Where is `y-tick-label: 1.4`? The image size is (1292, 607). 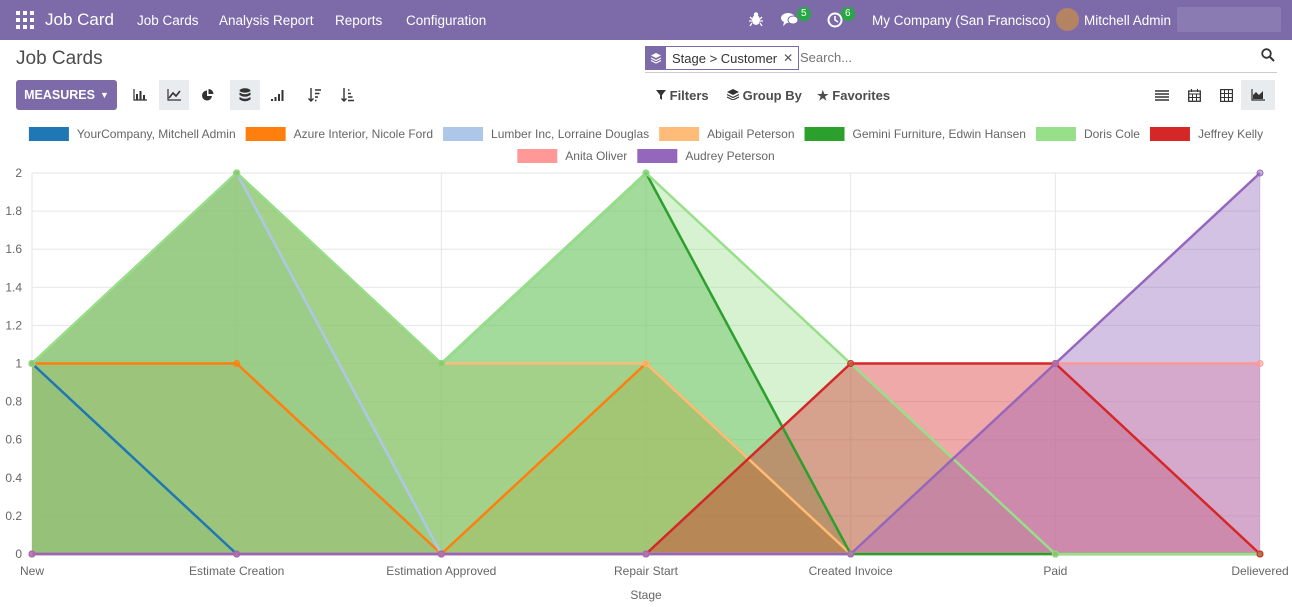
y-tick-label: 1.4 is located at coordinates (13, 287).